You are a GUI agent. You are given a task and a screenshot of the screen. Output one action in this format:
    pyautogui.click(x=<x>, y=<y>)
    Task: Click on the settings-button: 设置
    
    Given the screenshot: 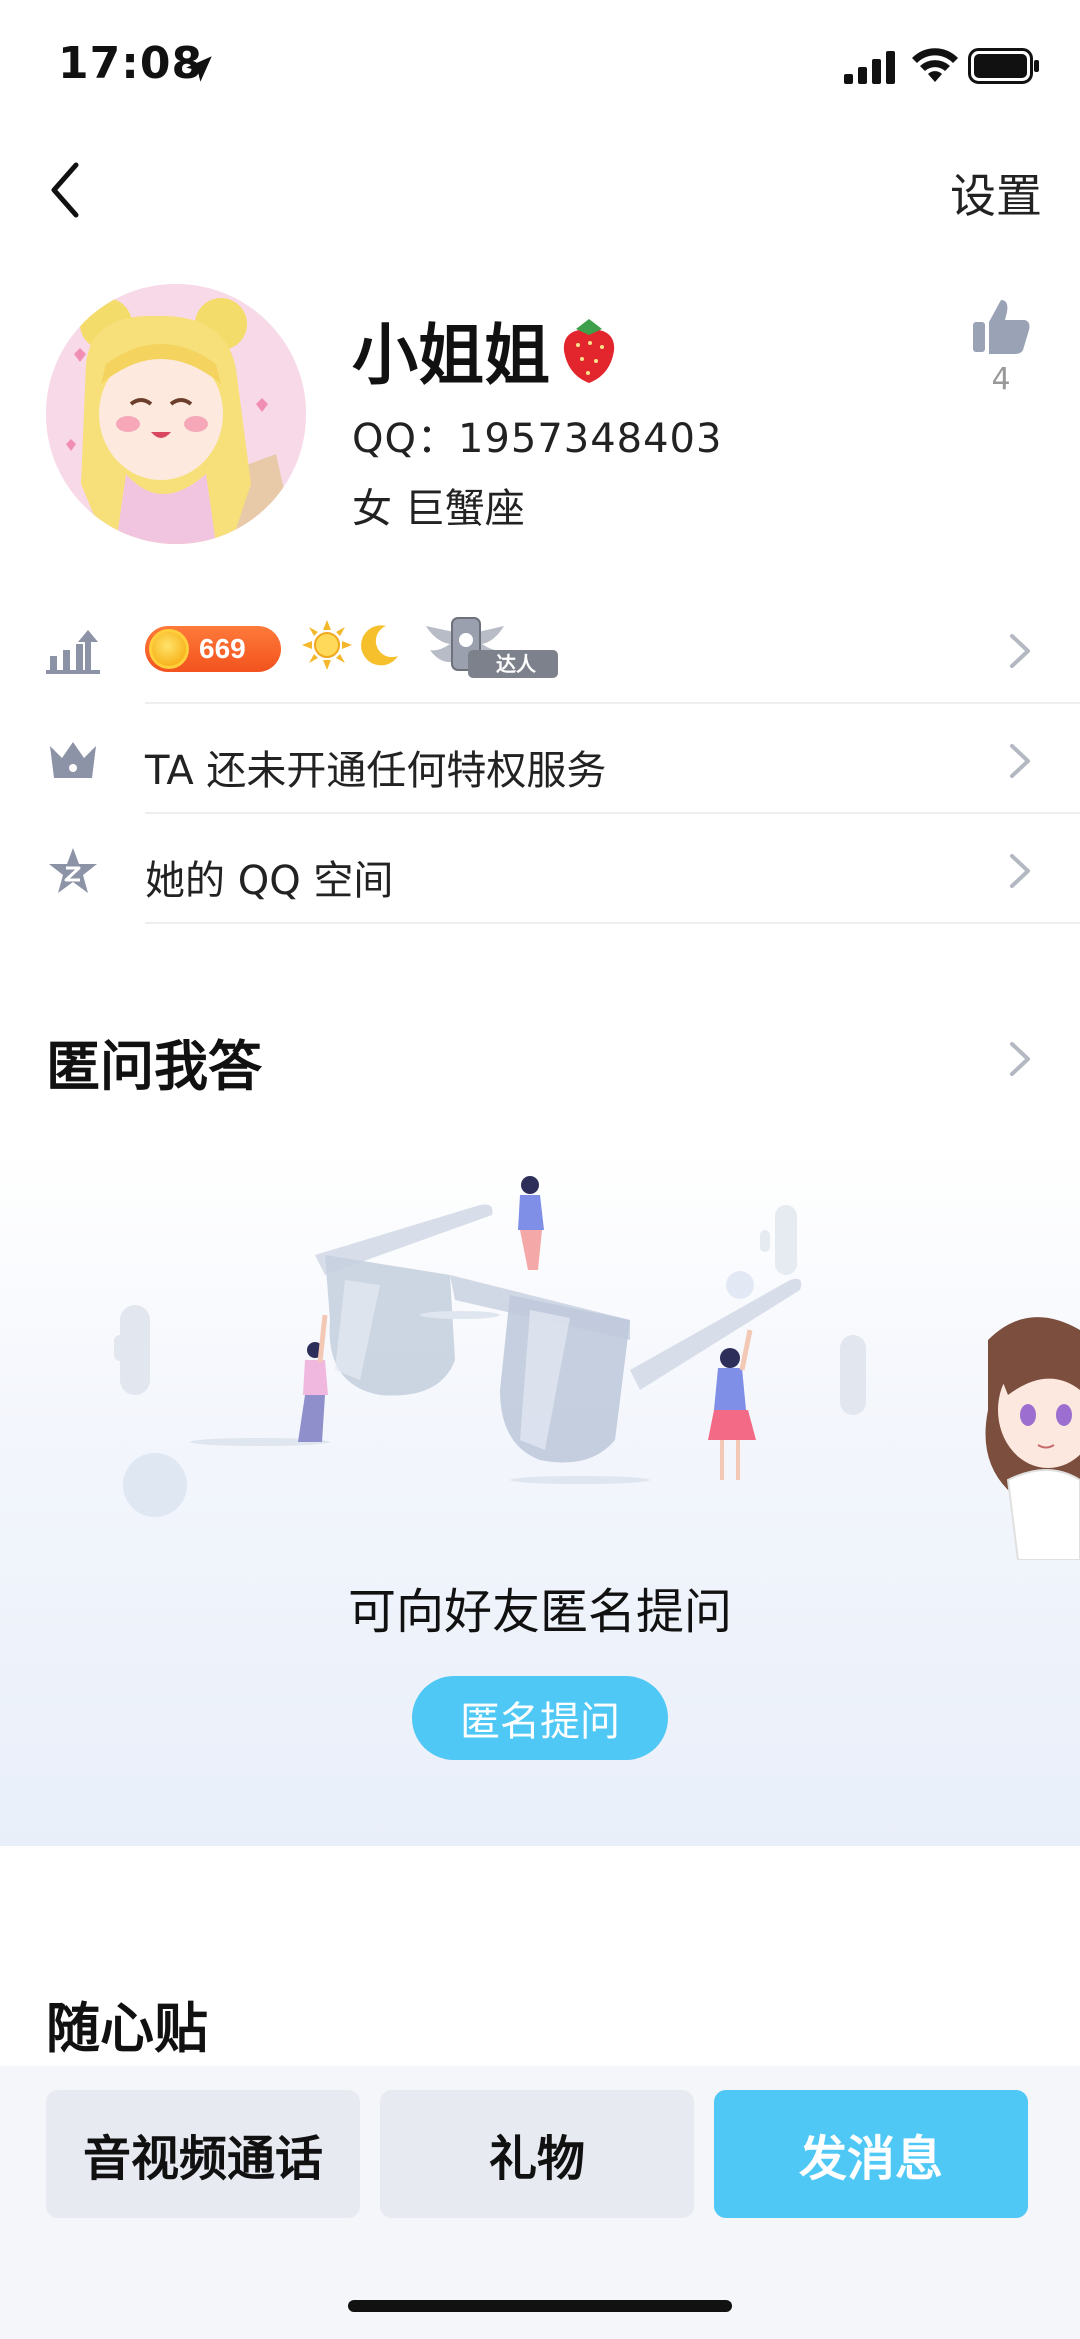 What is the action you would take?
    pyautogui.click(x=996, y=193)
    